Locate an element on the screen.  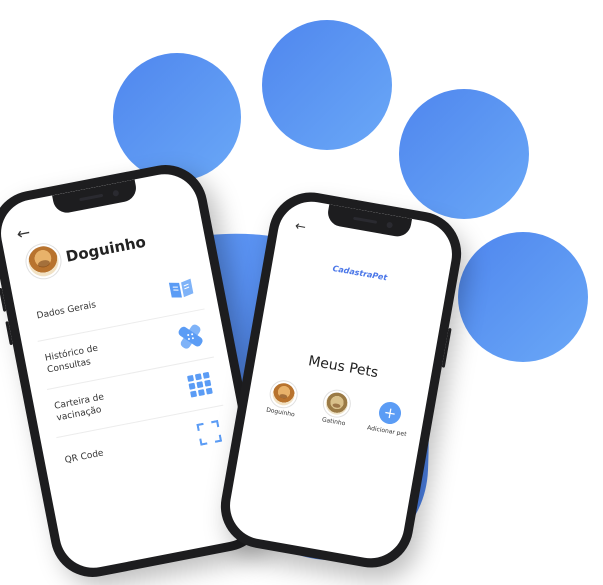
pets-list: Doguinho Gatinho + Adicionar pet is located at coordinates (335, 409).